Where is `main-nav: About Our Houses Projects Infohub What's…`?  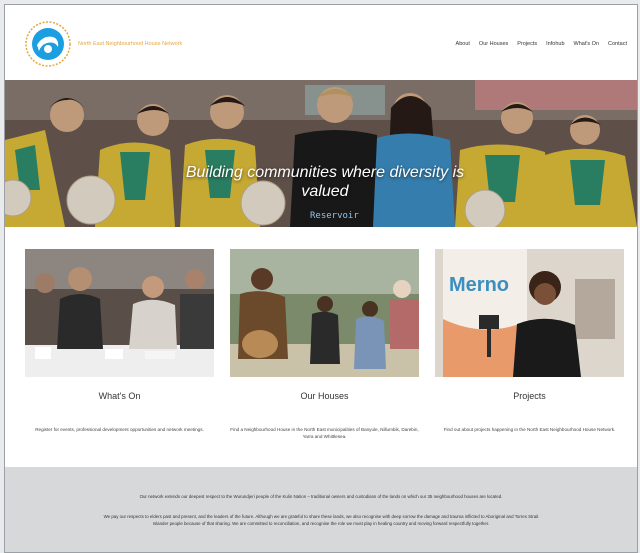 main-nav: About Our Houses Projects Infohub What's… is located at coordinates (541, 44).